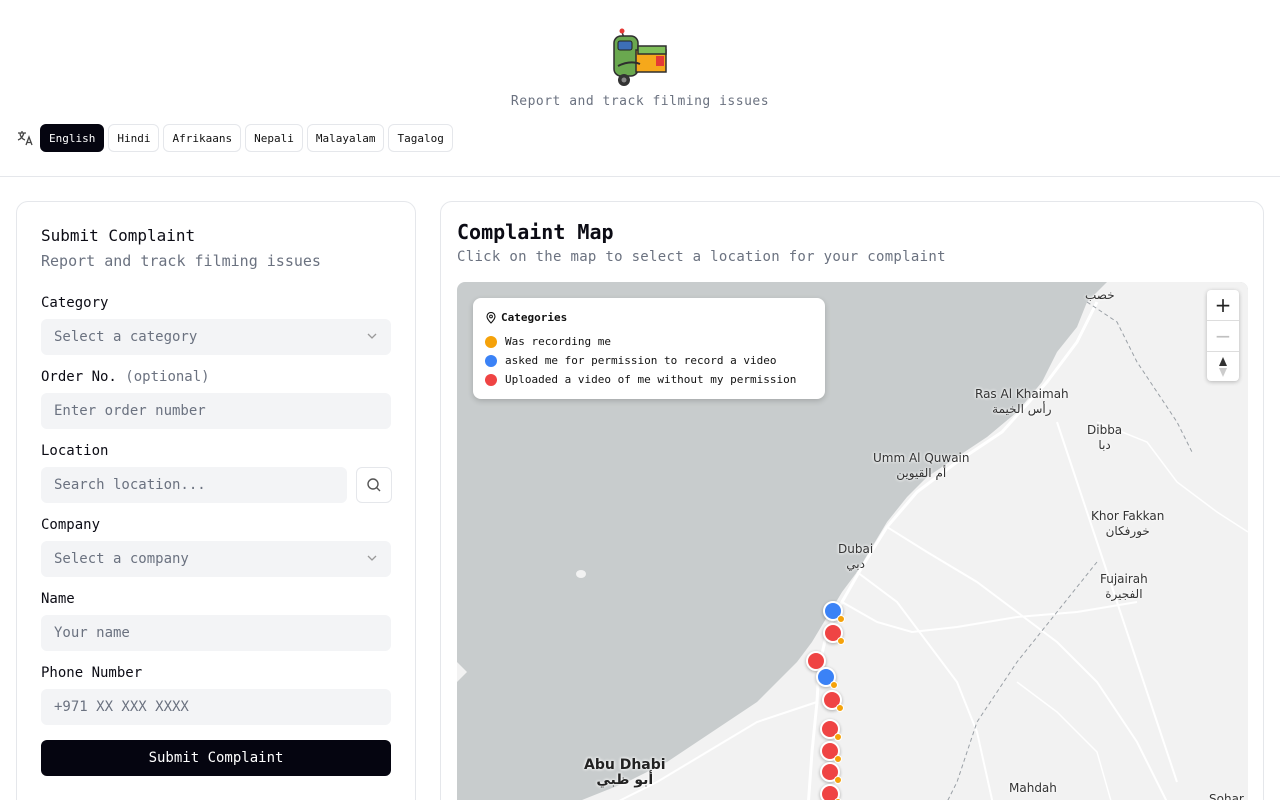  Describe the element at coordinates (130, 411) in the screenshot. I see `order-placeholder: Enter order number` at that location.